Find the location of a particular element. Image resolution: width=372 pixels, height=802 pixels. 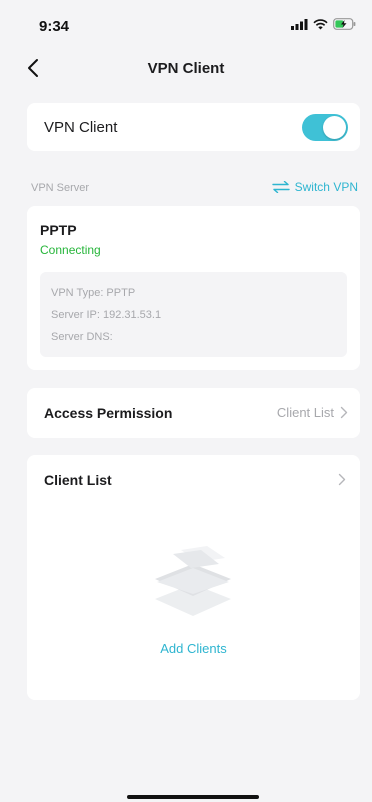

empty-list-icon is located at coordinates (193, 581).